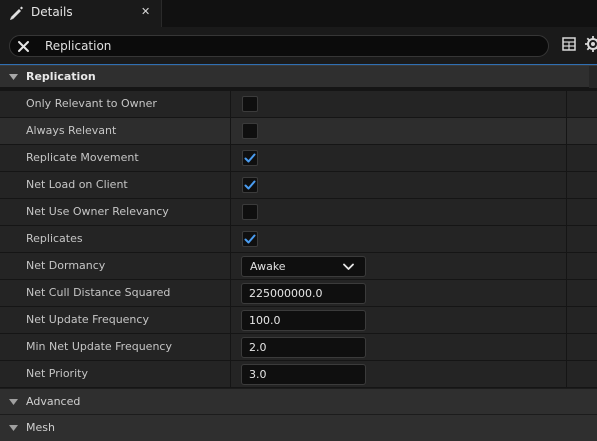 This screenshot has height=441, width=597. What do you see at coordinates (52, 12) in the screenshot?
I see `tab-title: Details` at bounding box center [52, 12].